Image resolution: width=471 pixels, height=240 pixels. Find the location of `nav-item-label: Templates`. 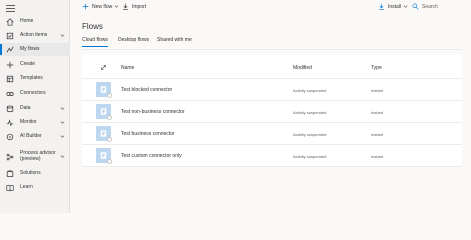

nav-item-label: Templates is located at coordinates (31, 77).